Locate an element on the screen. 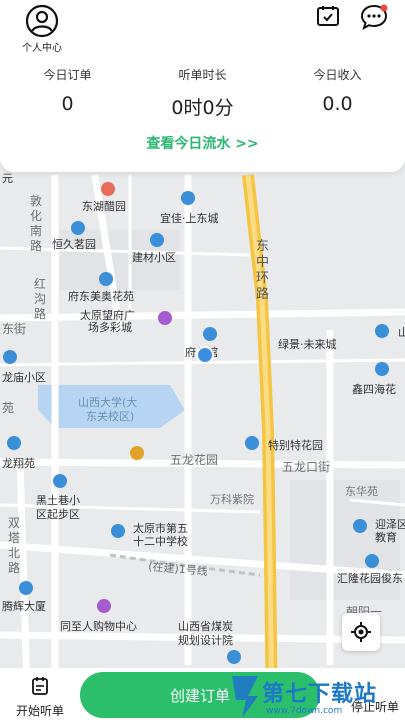 This screenshot has width=405, height=720. user-icon is located at coordinates (42, 21).